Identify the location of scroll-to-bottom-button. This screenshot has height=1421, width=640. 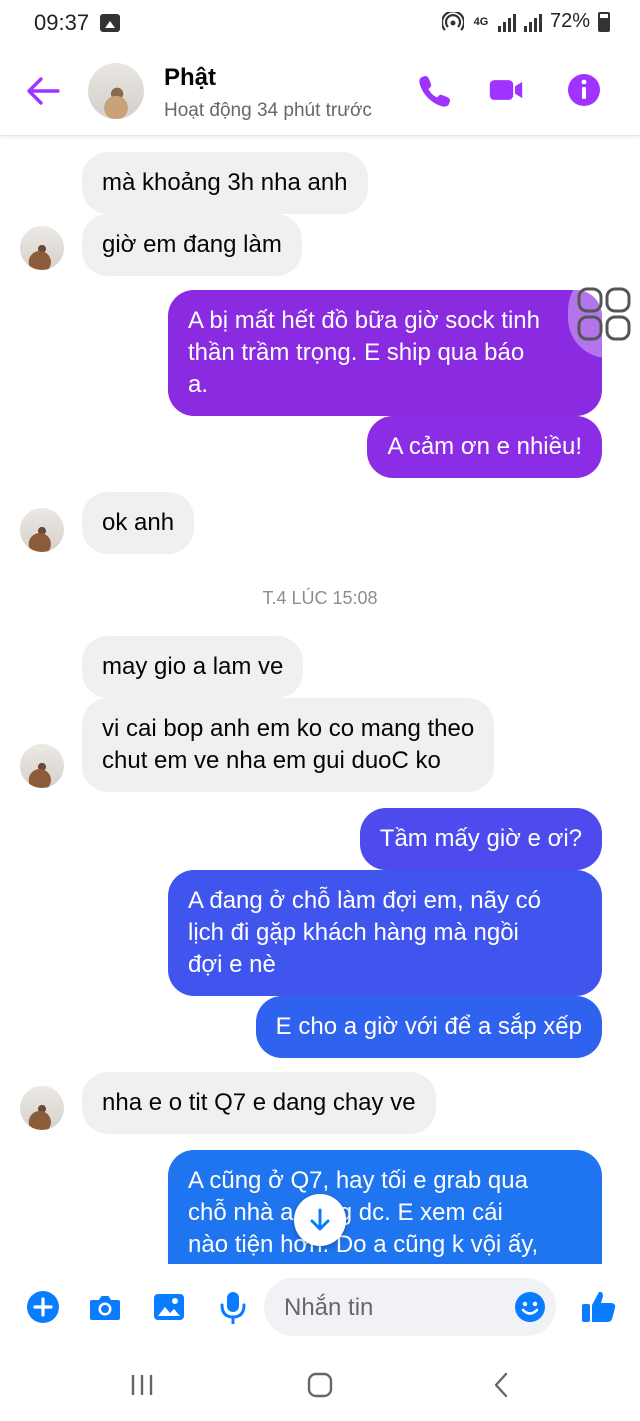
(320, 1220).